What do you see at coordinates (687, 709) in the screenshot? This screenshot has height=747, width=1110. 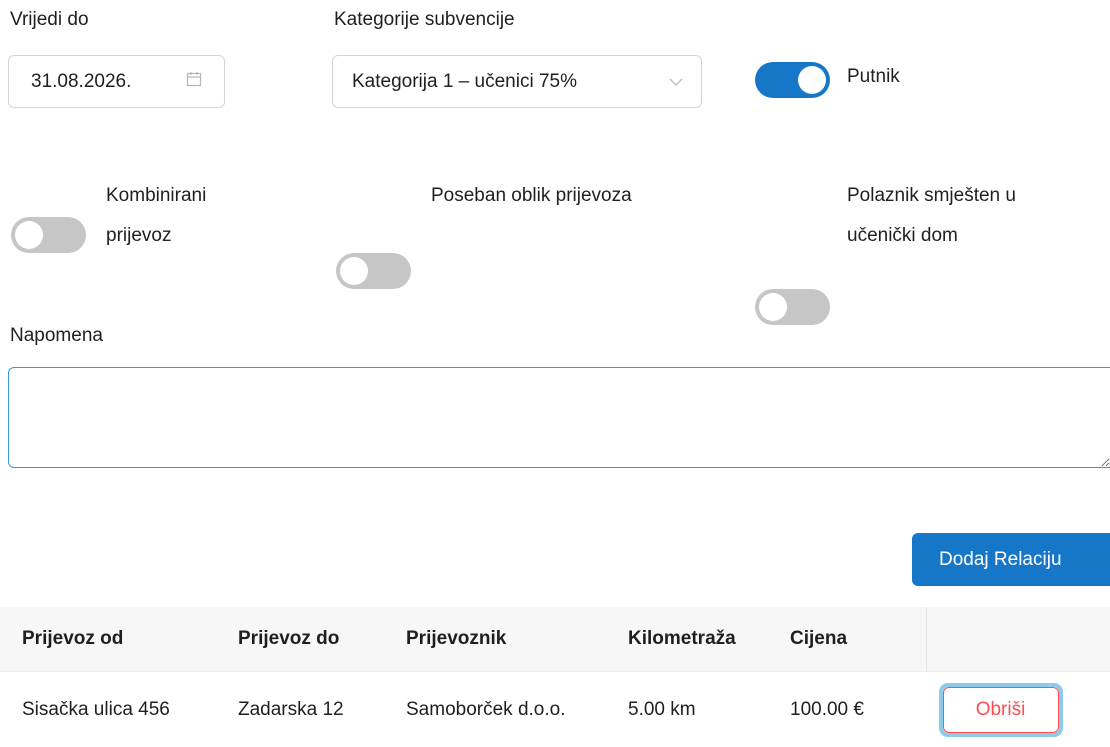 I see `cell-km: 5.00 km` at bounding box center [687, 709].